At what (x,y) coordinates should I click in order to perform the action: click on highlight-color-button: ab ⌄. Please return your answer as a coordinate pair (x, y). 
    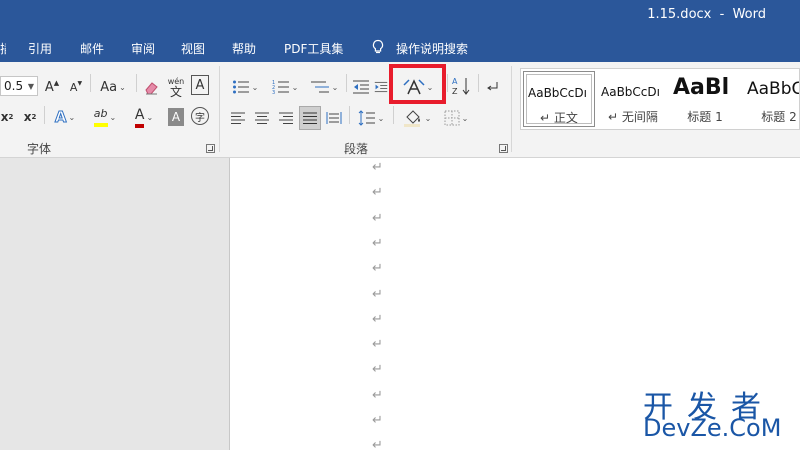
    Looking at the image, I should click on (105, 117).